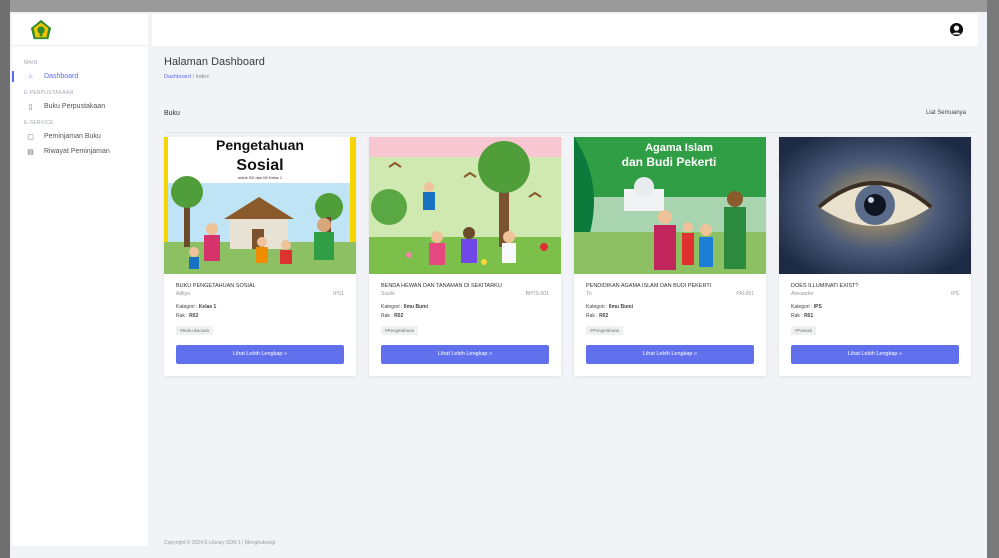  I want to click on book-author: Susilo, so click(388, 294).